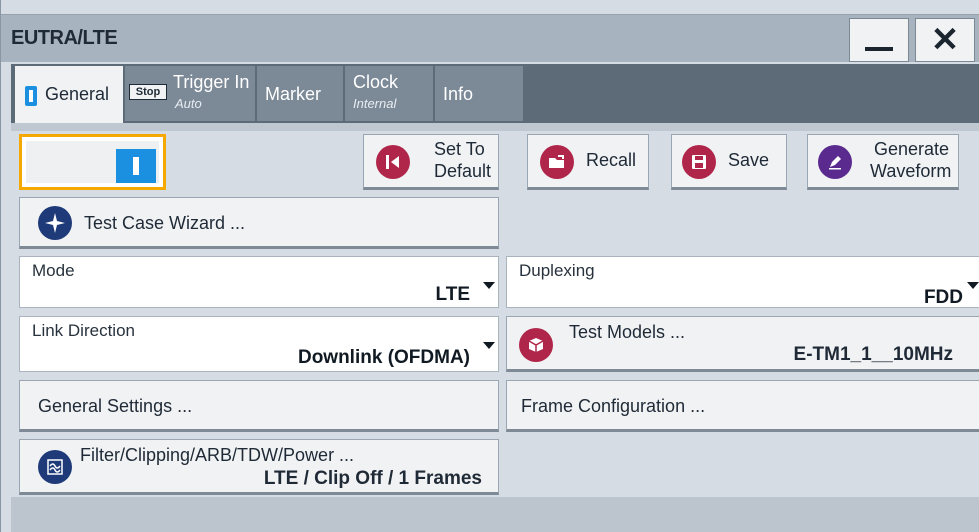 This screenshot has height=532, width=979. I want to click on tab-label: Info, so click(458, 94).